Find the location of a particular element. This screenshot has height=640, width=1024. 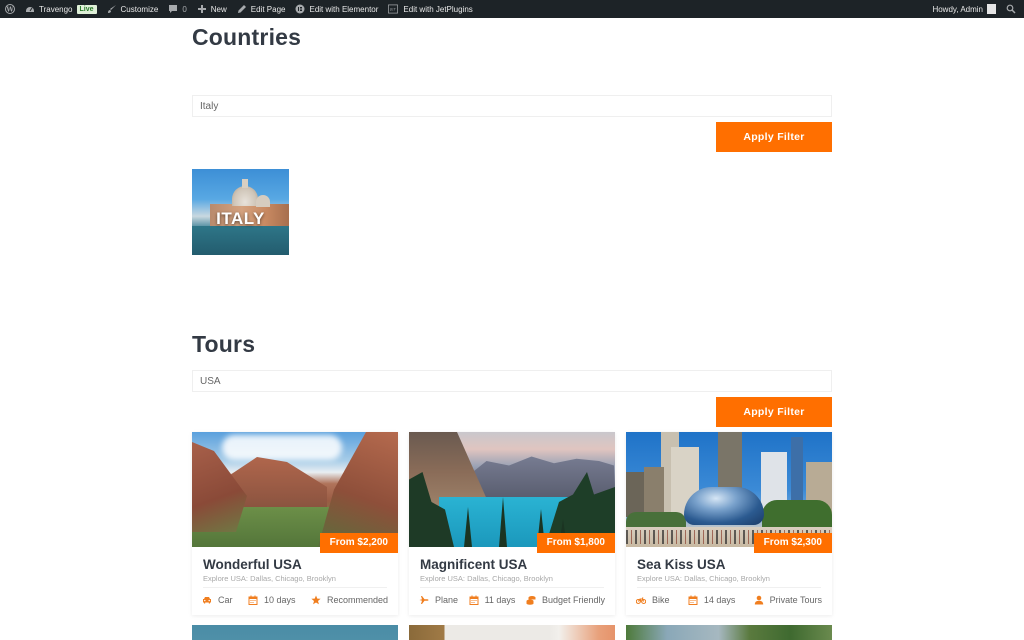

svg-text: W is located at coordinates (9, 9).